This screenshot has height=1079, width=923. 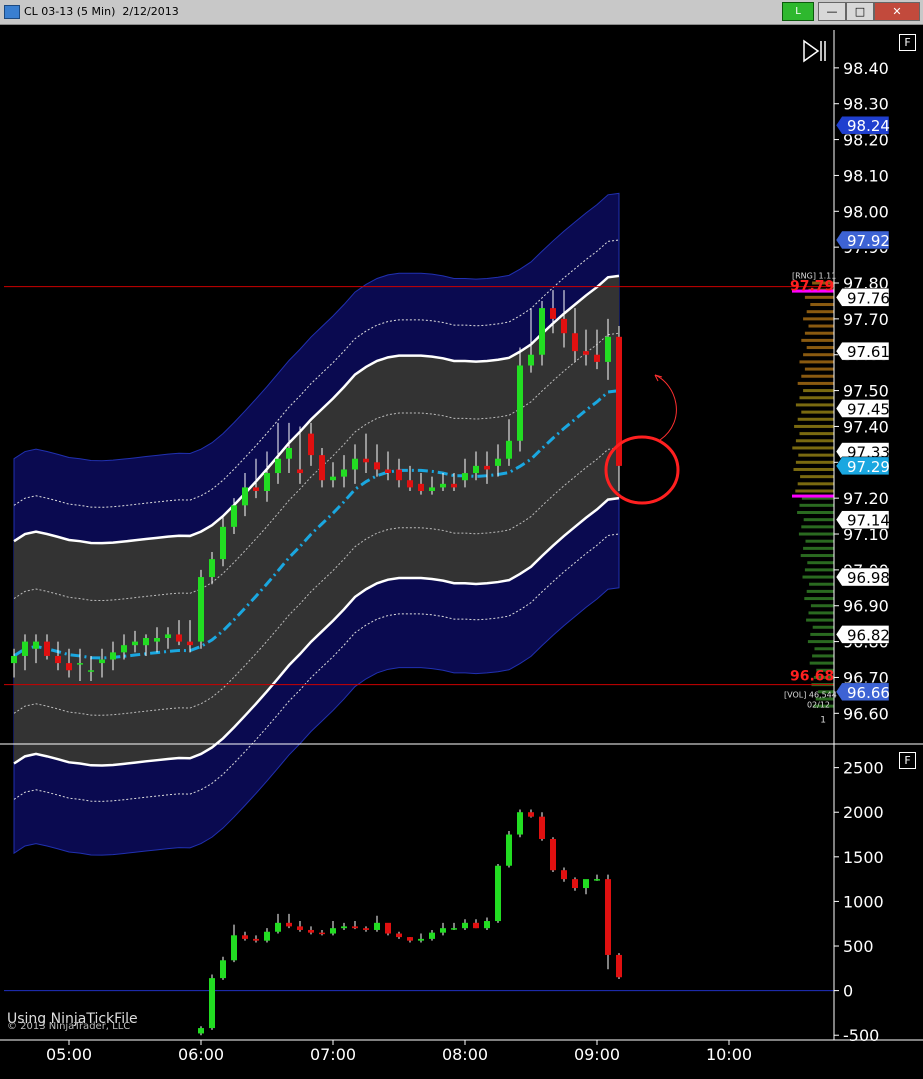 I want to click on minimize-button: —, so click(x=832, y=11).